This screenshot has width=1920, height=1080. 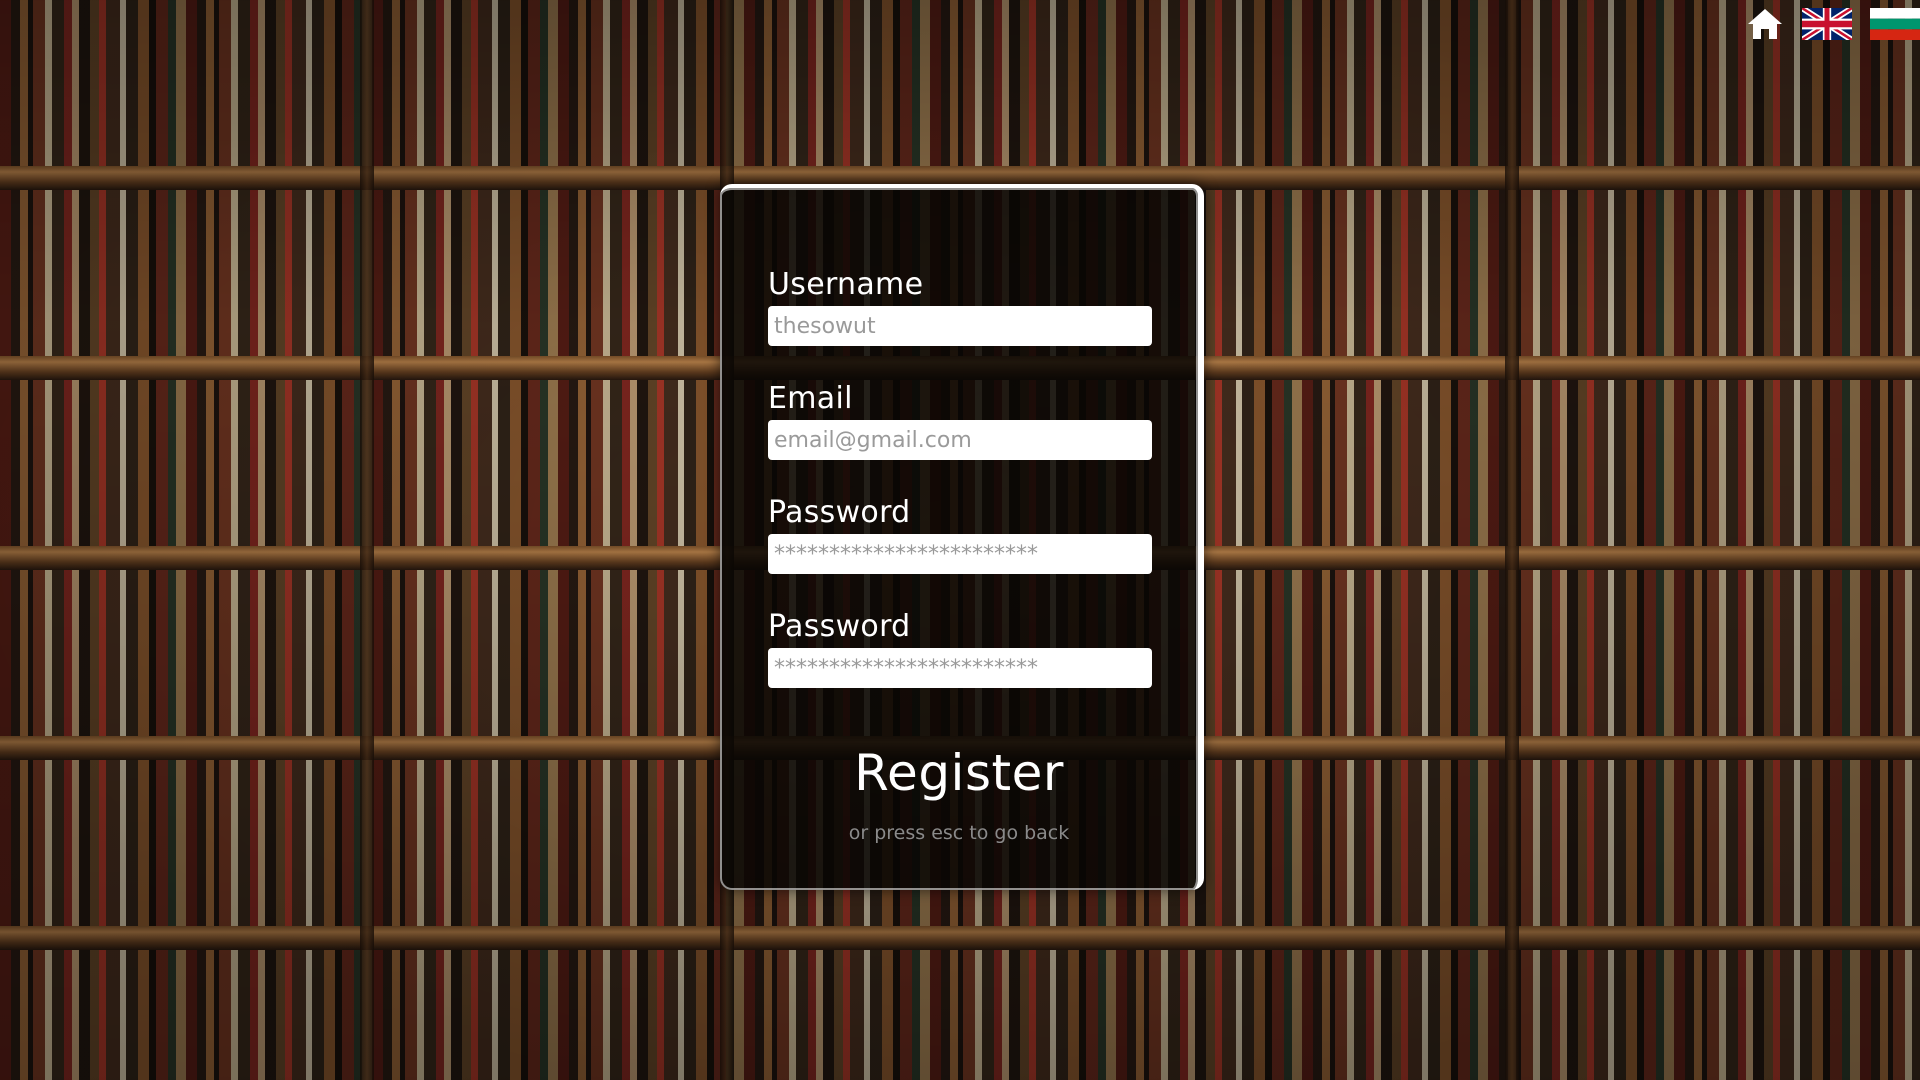 What do you see at coordinates (839, 626) in the screenshot?
I see `confirm-password-label: Password` at bounding box center [839, 626].